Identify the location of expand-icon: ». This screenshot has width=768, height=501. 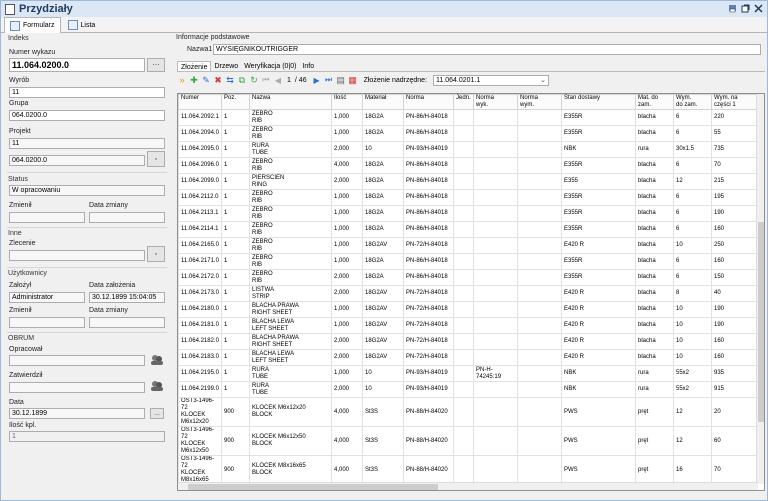
(182, 80).